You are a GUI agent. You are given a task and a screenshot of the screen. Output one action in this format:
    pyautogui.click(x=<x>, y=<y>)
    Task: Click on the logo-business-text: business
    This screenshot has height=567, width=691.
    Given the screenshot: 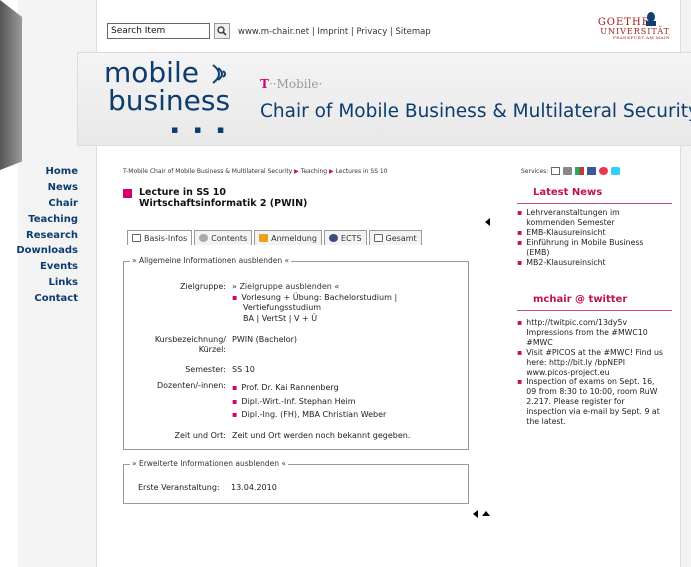 What is the action you would take?
    pyautogui.click(x=169, y=100)
    